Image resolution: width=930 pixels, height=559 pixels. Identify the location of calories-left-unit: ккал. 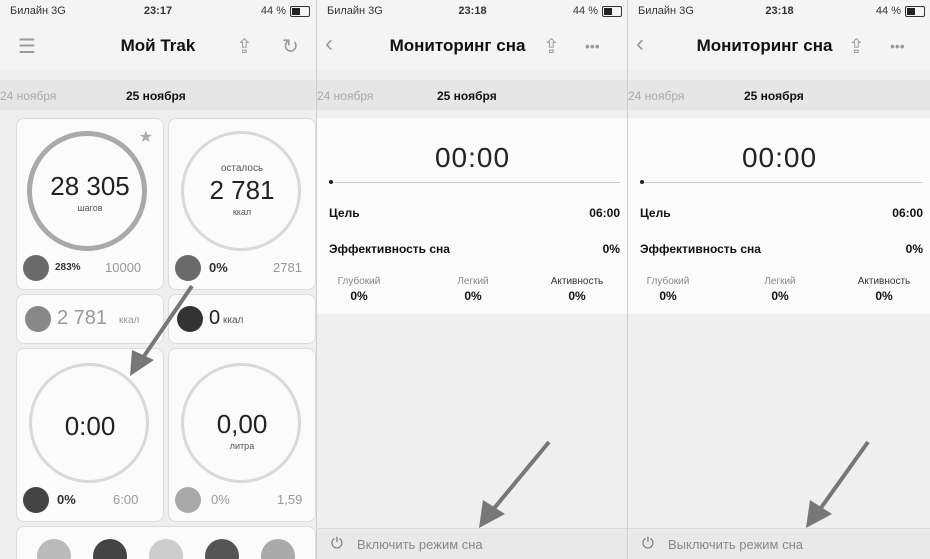
(242, 212).